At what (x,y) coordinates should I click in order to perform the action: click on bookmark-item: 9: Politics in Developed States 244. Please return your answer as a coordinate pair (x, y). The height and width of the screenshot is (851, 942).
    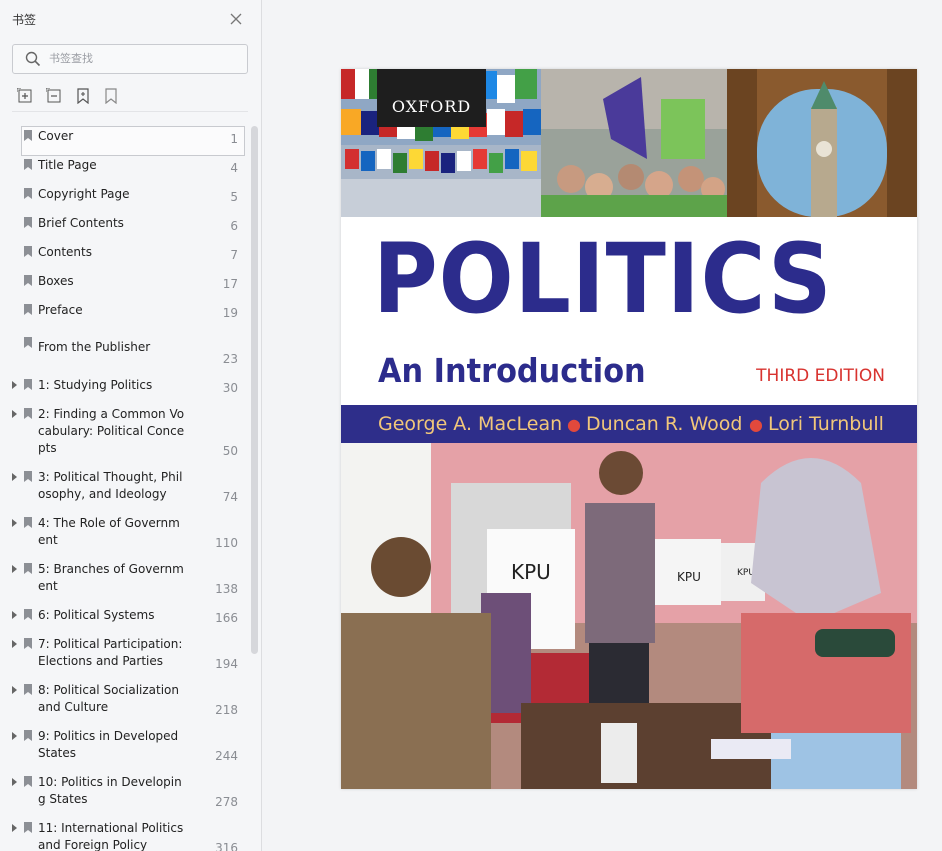
    Looking at the image, I should click on (124, 748).